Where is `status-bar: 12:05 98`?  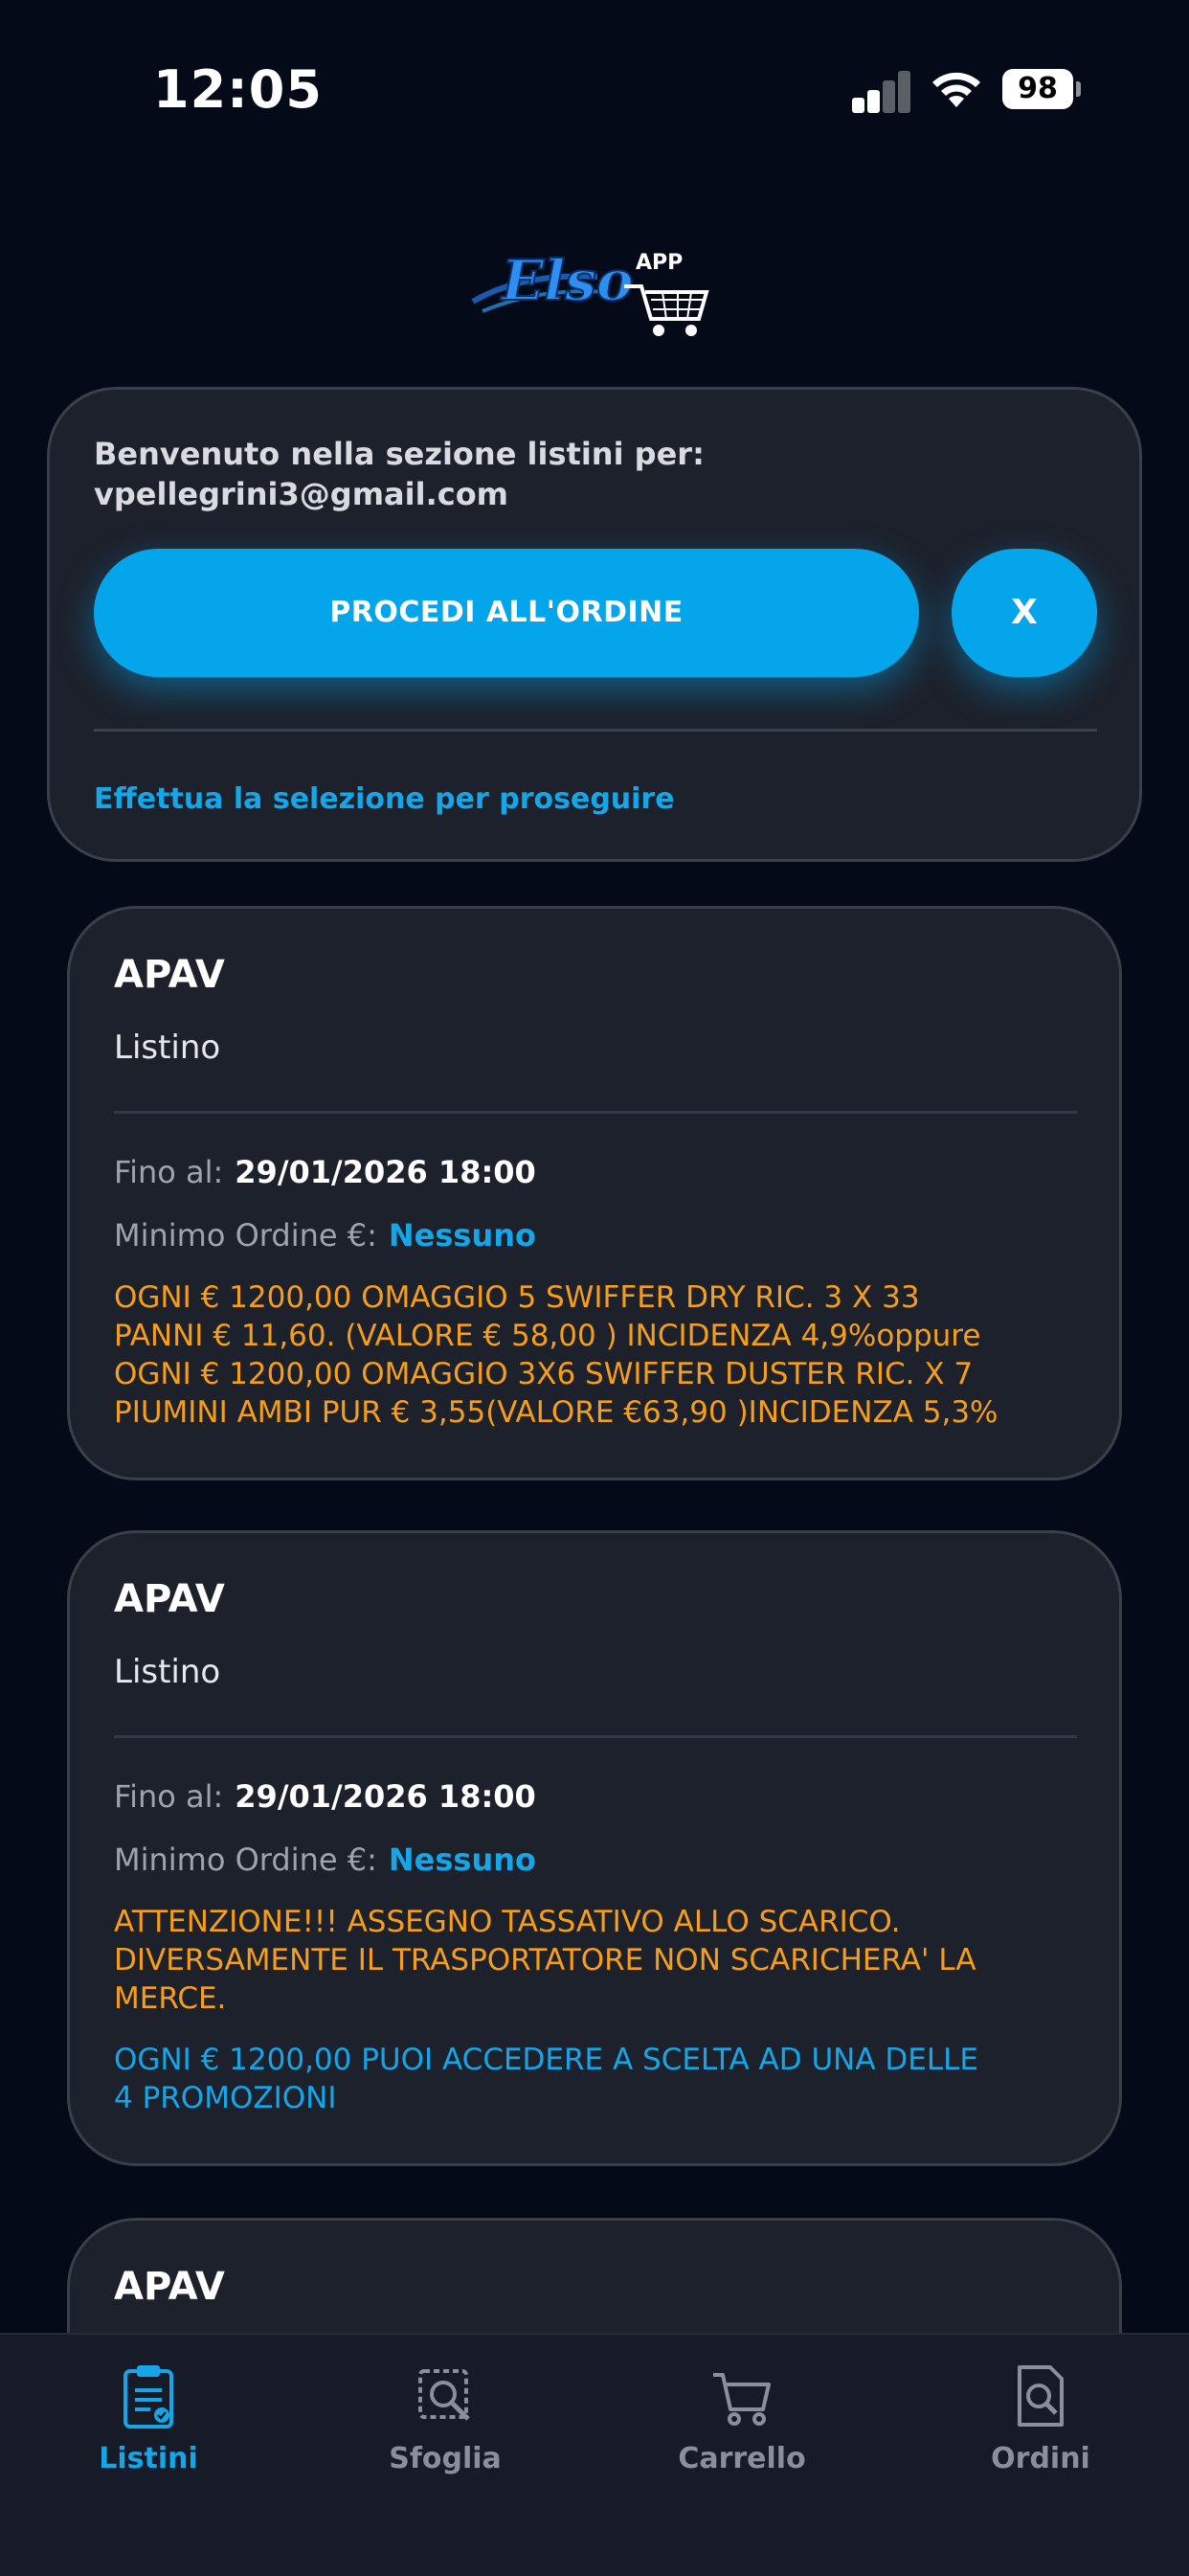
status-bar: 12:05 98 is located at coordinates (594, 91).